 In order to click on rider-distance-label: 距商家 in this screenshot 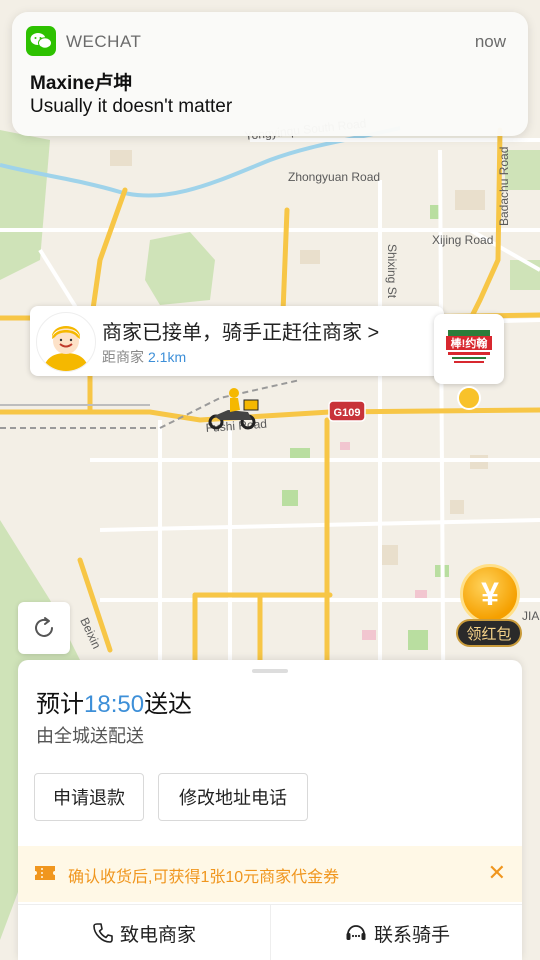, I will do `click(123, 357)`.